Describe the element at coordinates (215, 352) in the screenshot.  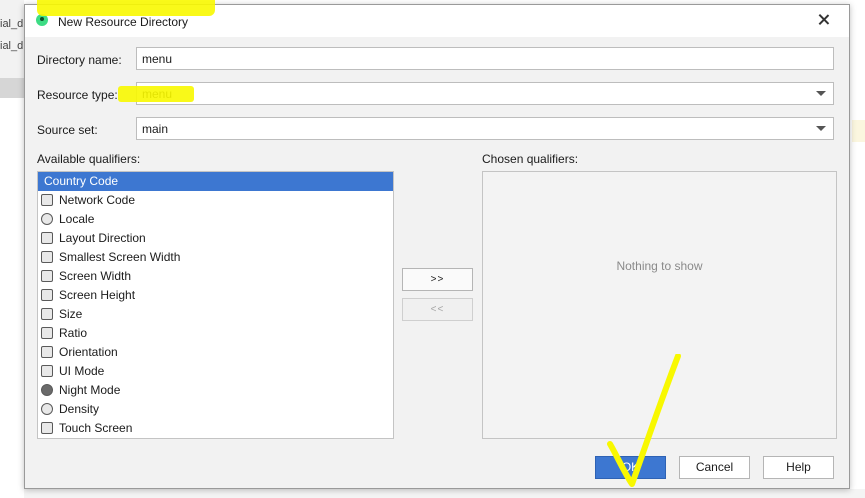
I see `qualifier-item: Orientation` at that location.